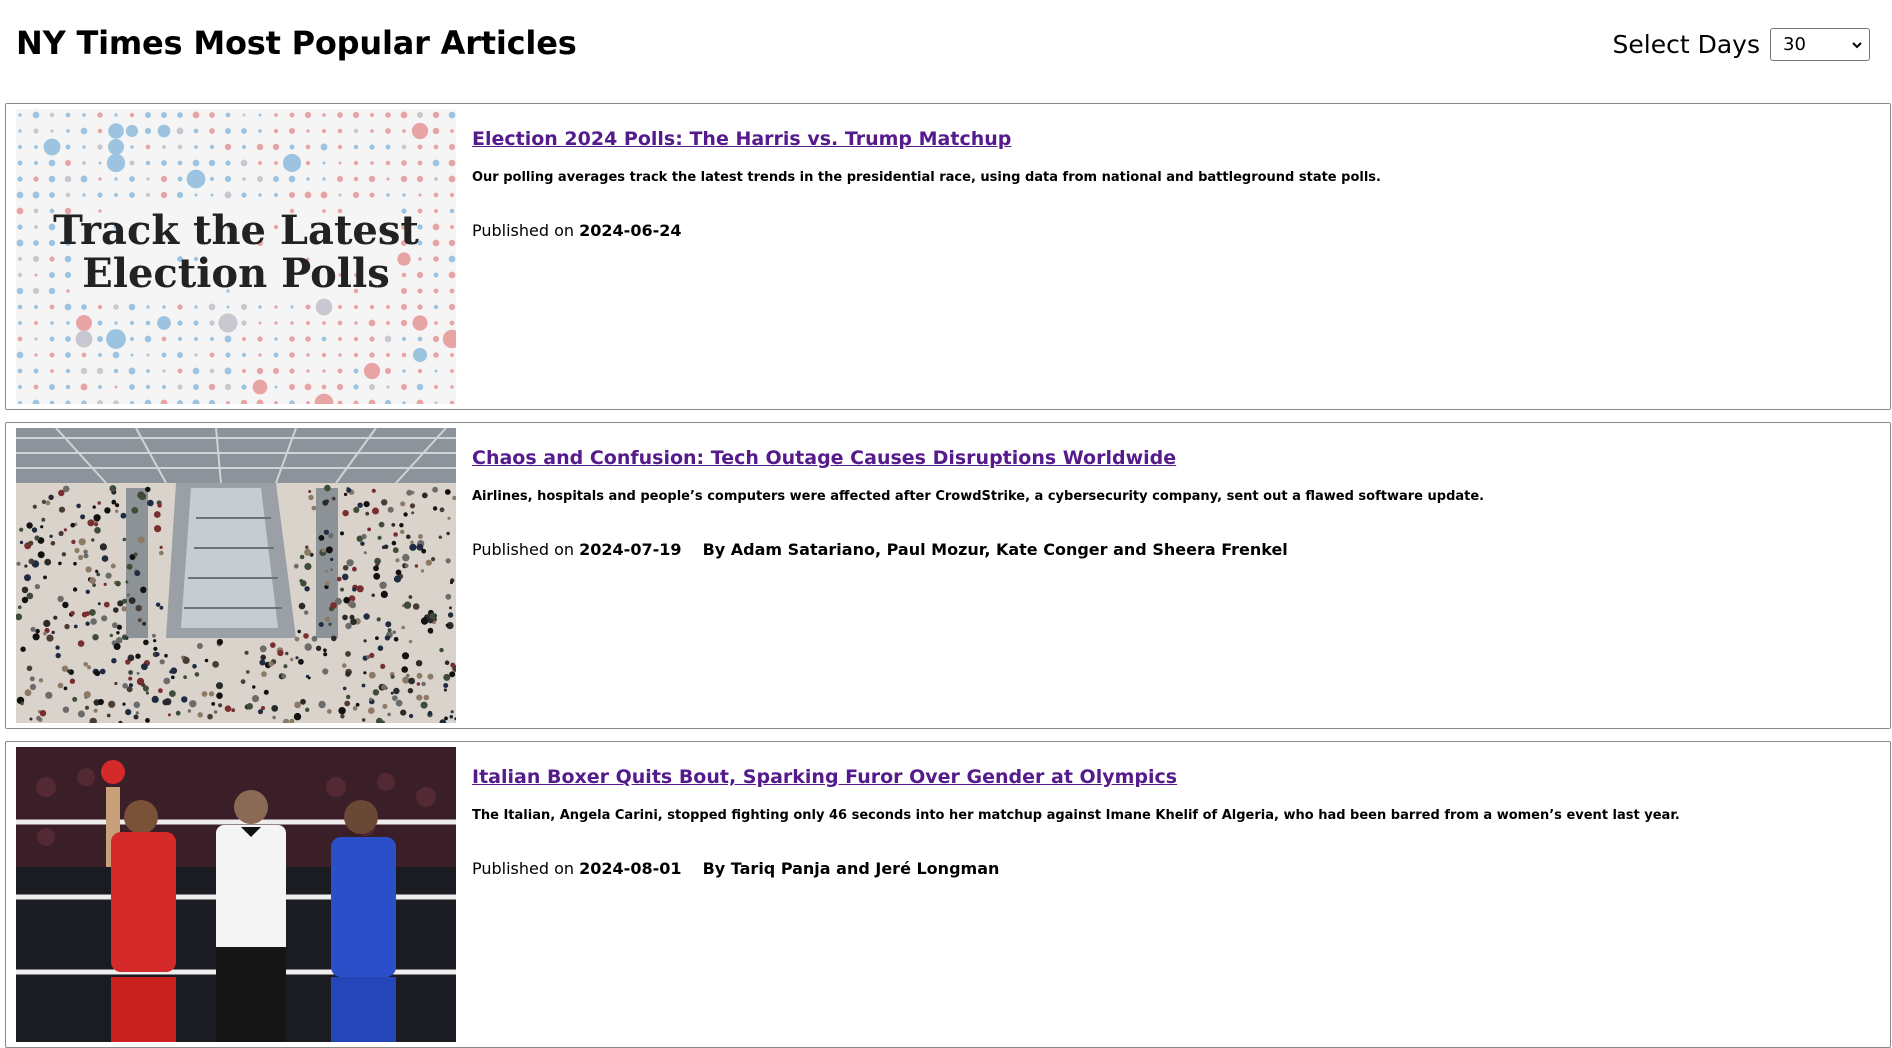 The image size is (1892, 1048). Describe the element at coordinates (630, 230) in the screenshot. I see `published-date: 2024-06-24` at that location.